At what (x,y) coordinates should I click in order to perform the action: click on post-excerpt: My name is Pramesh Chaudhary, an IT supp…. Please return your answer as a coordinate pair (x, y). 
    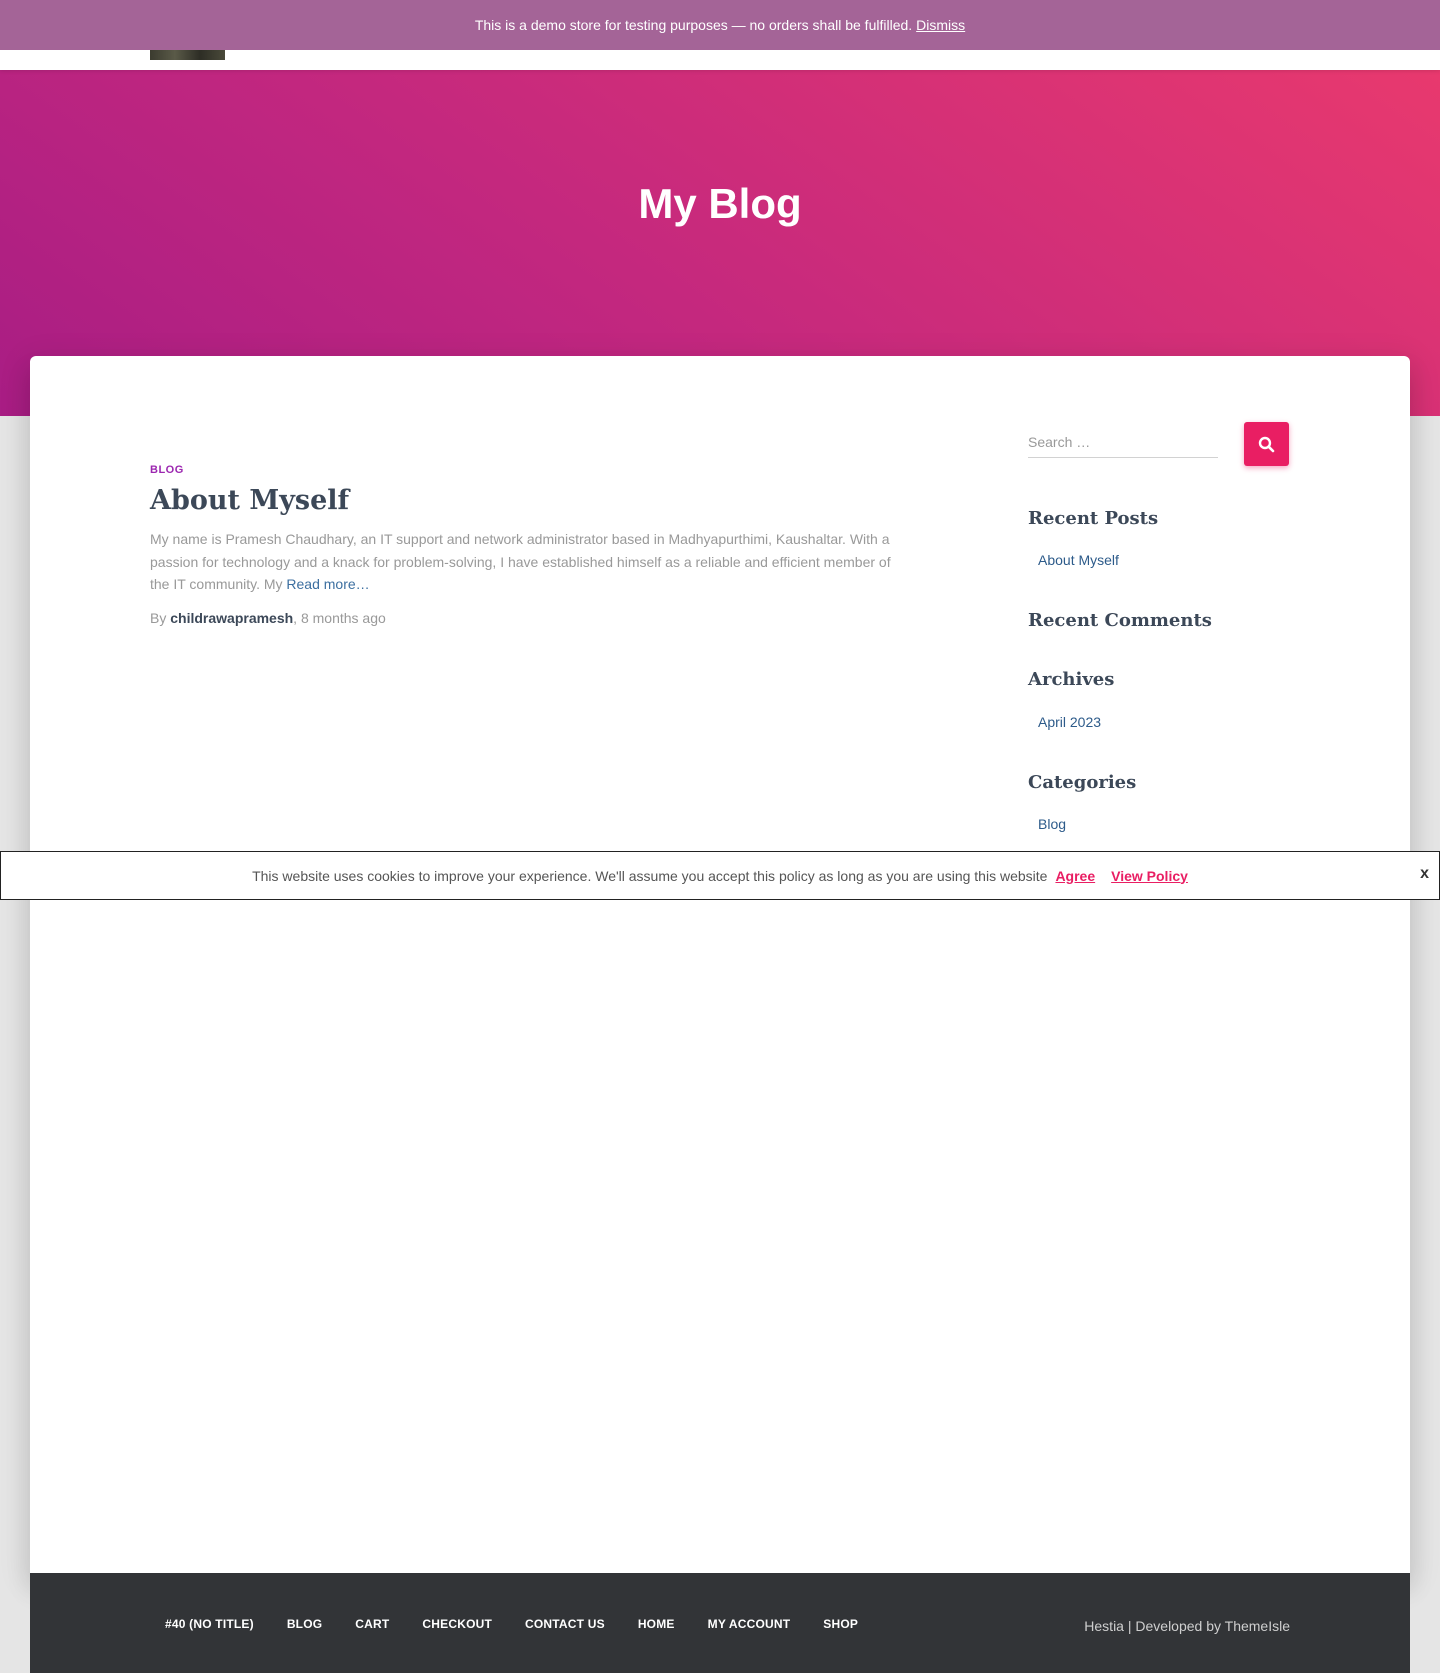
    Looking at the image, I should click on (530, 562).